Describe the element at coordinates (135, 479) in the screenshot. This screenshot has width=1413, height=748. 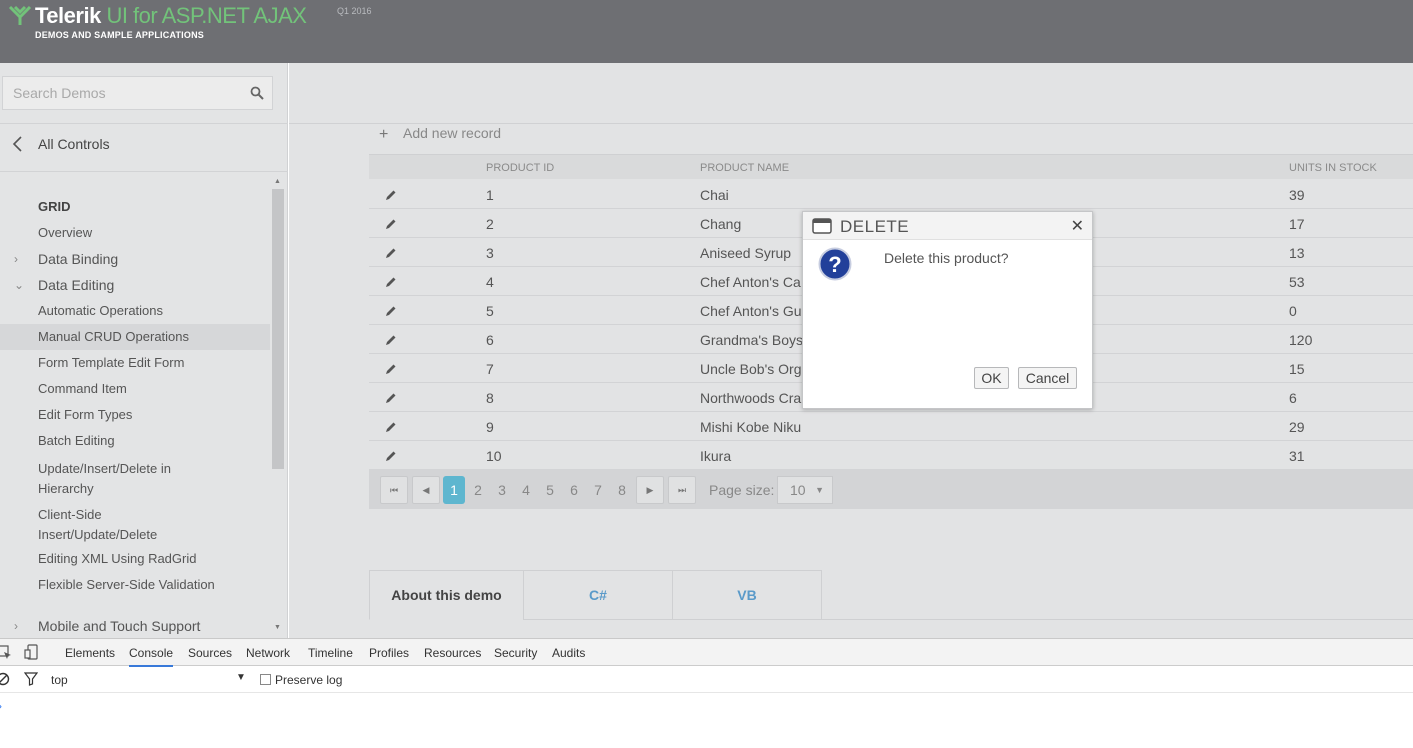
I see `sidebar-item-update-insert-delete: Update/Insert/Delete in Hierarchy` at that location.